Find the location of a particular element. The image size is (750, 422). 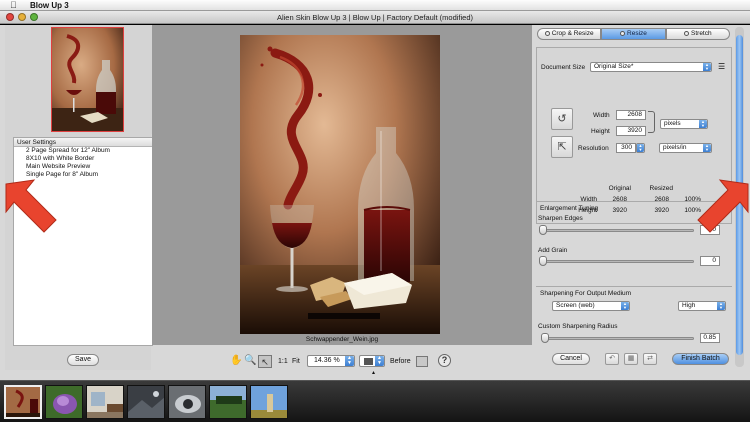

image-filename: Schwappender_Wein.jpg is located at coordinates (342, 339).